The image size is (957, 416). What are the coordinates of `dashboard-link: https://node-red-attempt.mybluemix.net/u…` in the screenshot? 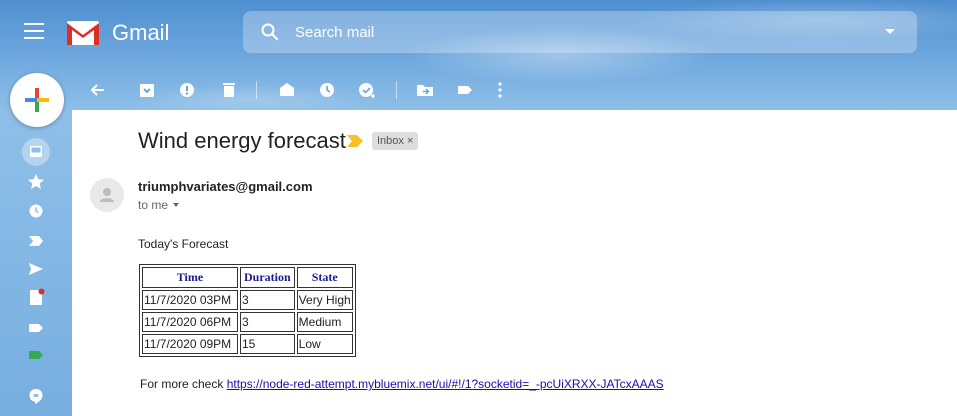 It's located at (445, 384).